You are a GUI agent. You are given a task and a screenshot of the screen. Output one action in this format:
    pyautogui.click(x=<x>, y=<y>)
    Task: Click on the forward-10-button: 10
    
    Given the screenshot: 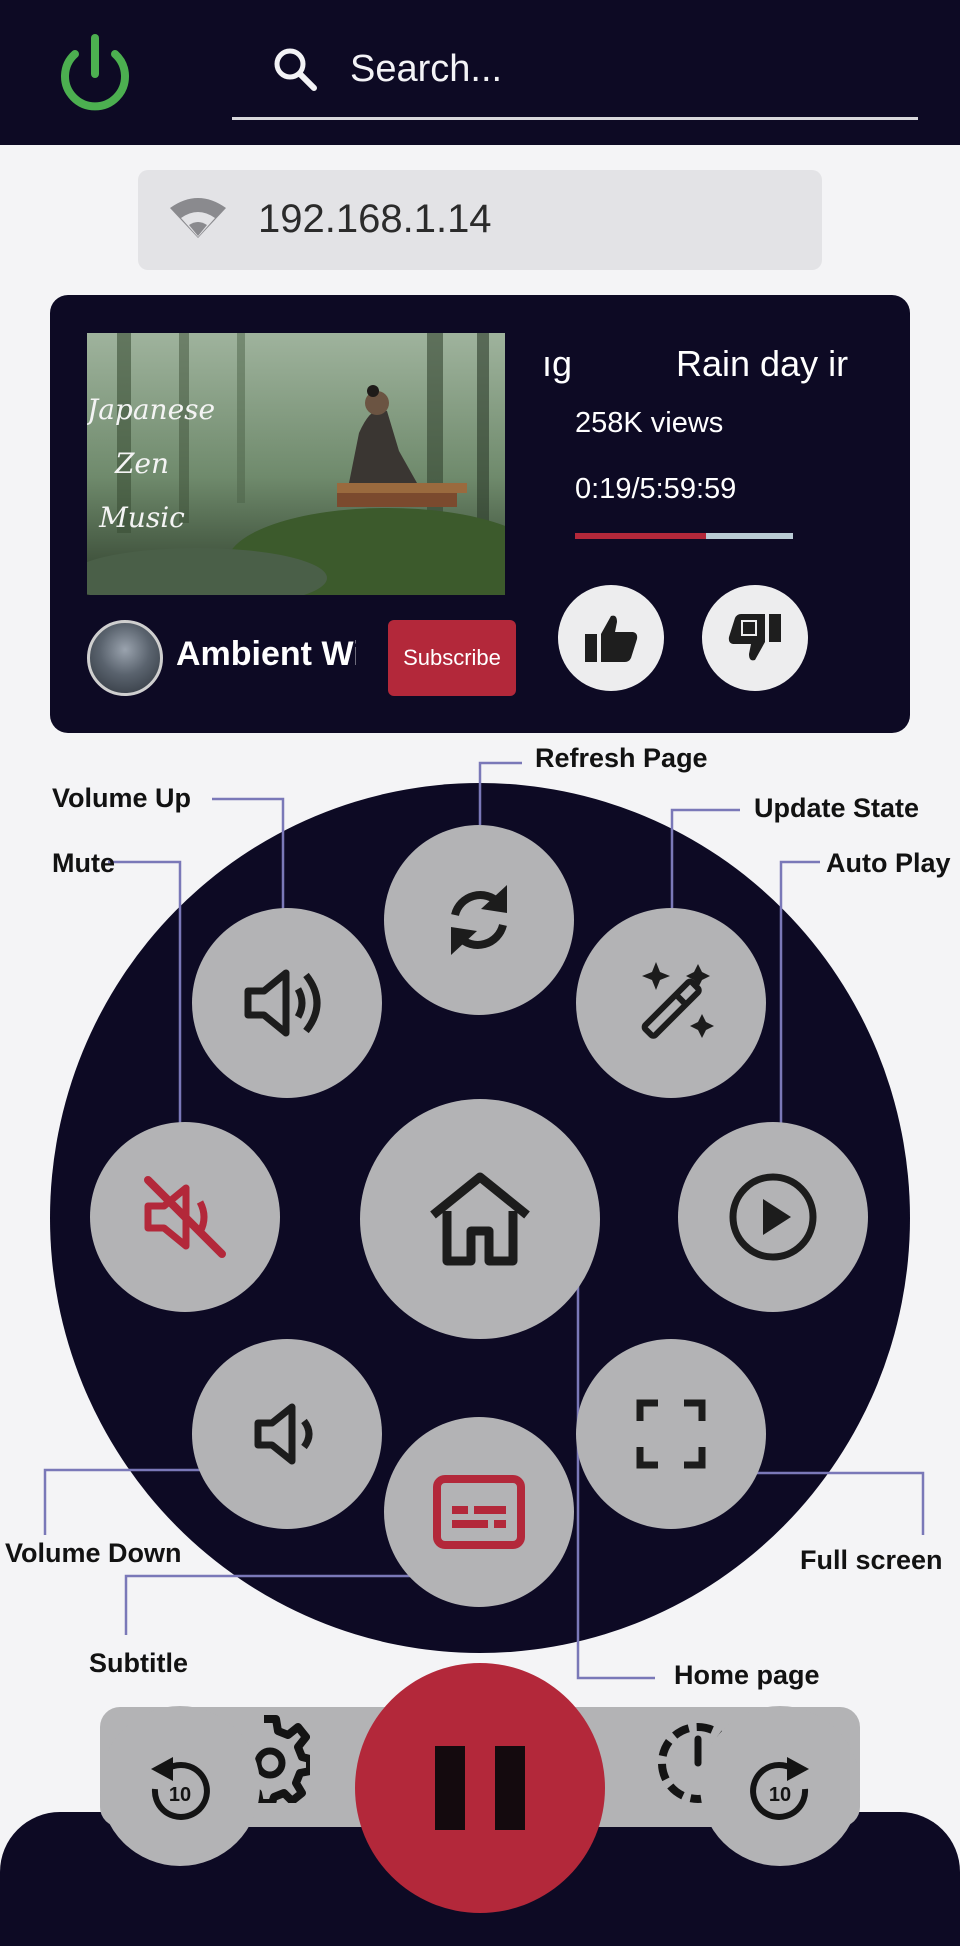 What is the action you would take?
    pyautogui.click(x=780, y=1786)
    